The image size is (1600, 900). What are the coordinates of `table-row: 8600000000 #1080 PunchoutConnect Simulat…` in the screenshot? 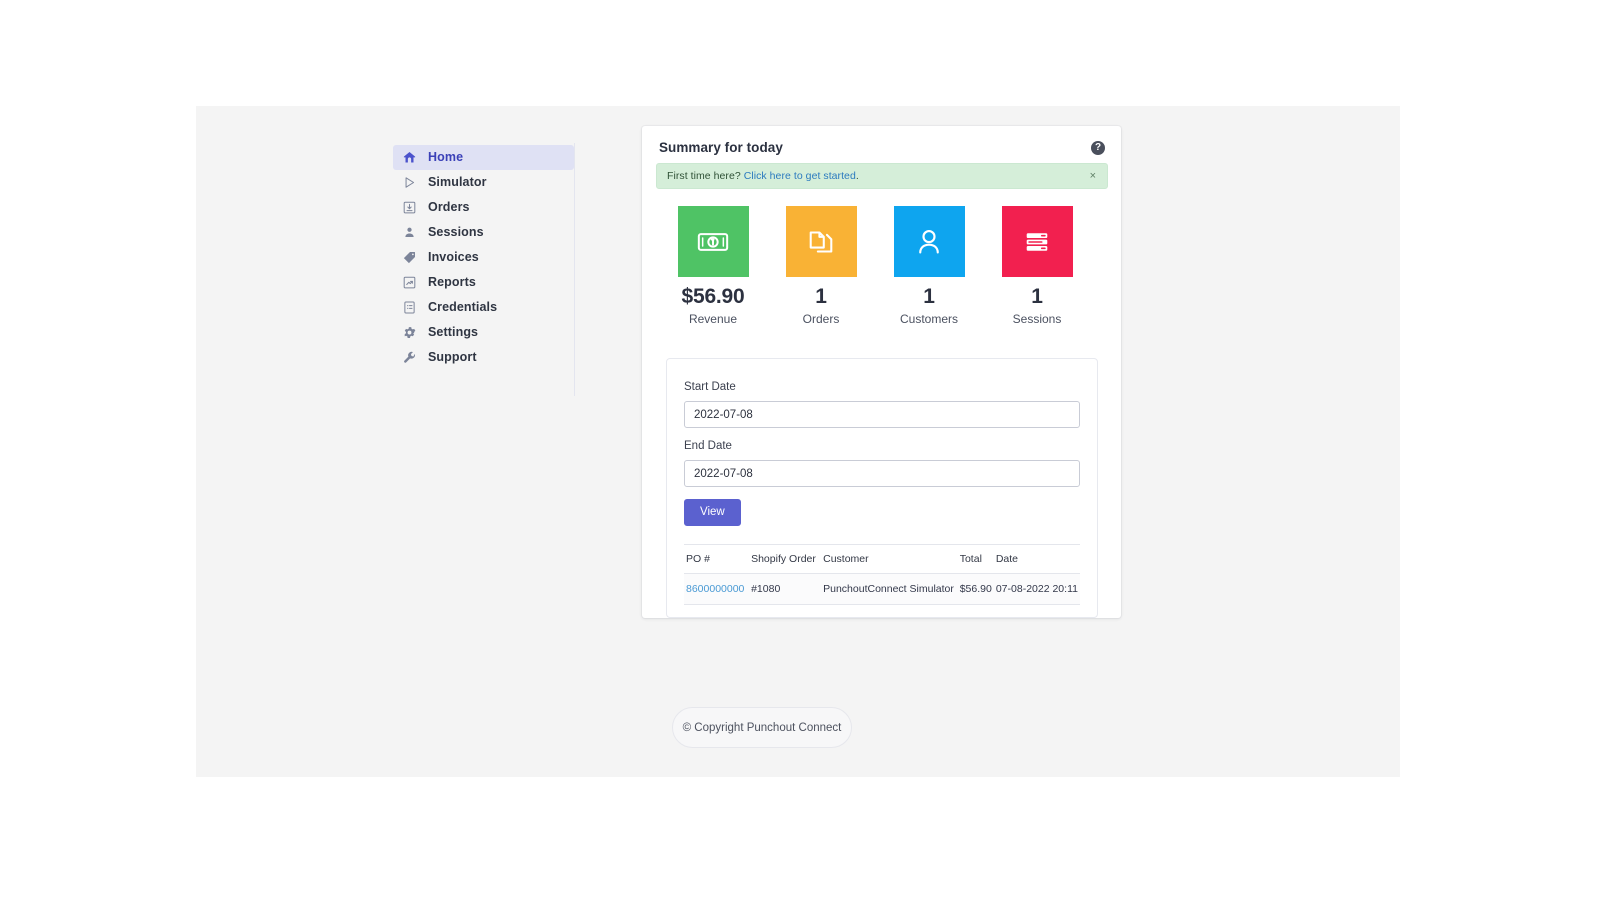 It's located at (882, 589).